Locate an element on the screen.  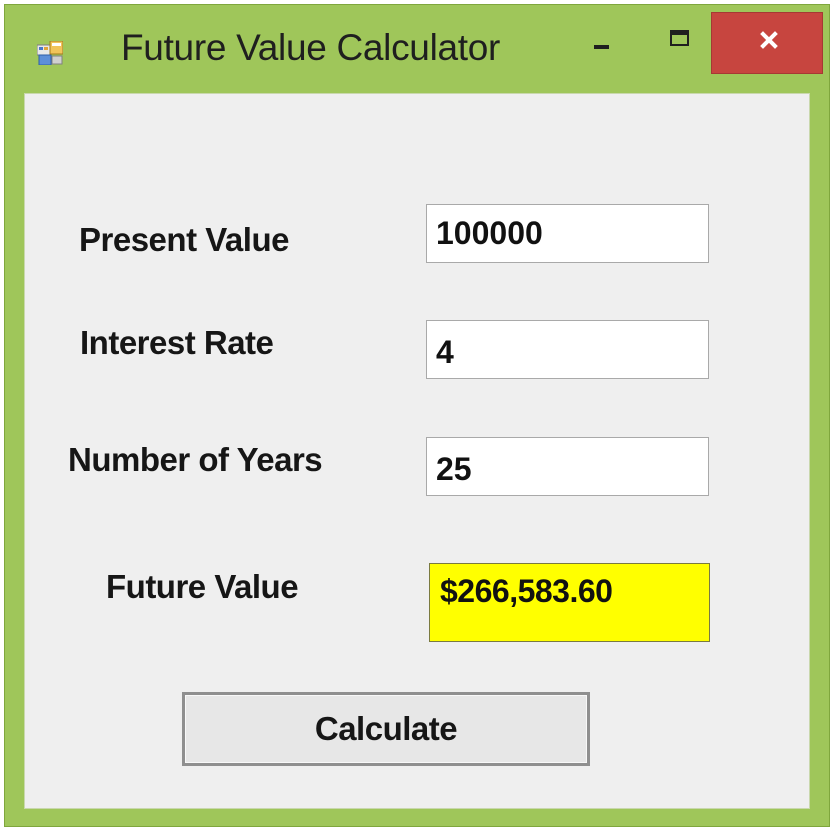
close-icon is located at coordinates (767, 54).